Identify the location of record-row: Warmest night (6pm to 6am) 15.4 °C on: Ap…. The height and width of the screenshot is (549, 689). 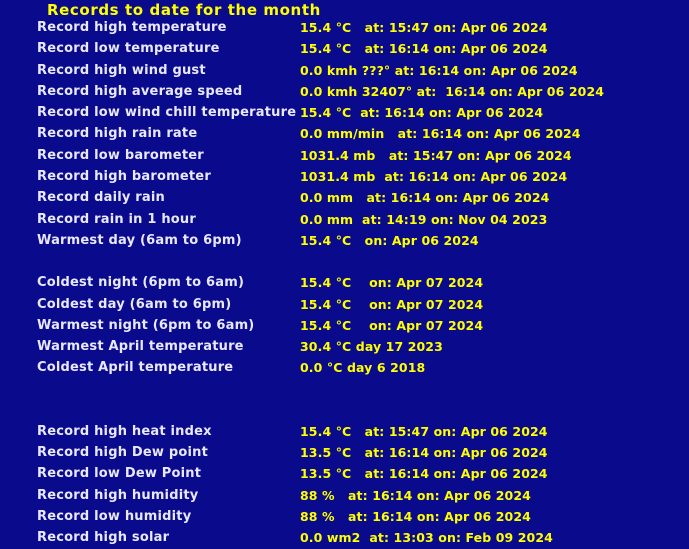
(344, 325).